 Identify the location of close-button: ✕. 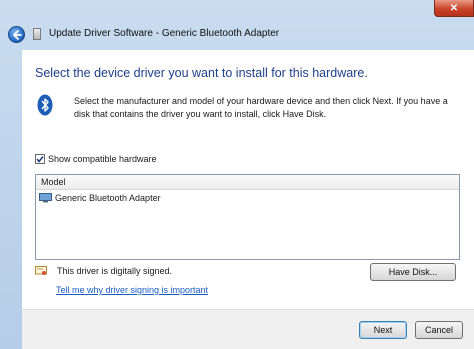
(454, 8).